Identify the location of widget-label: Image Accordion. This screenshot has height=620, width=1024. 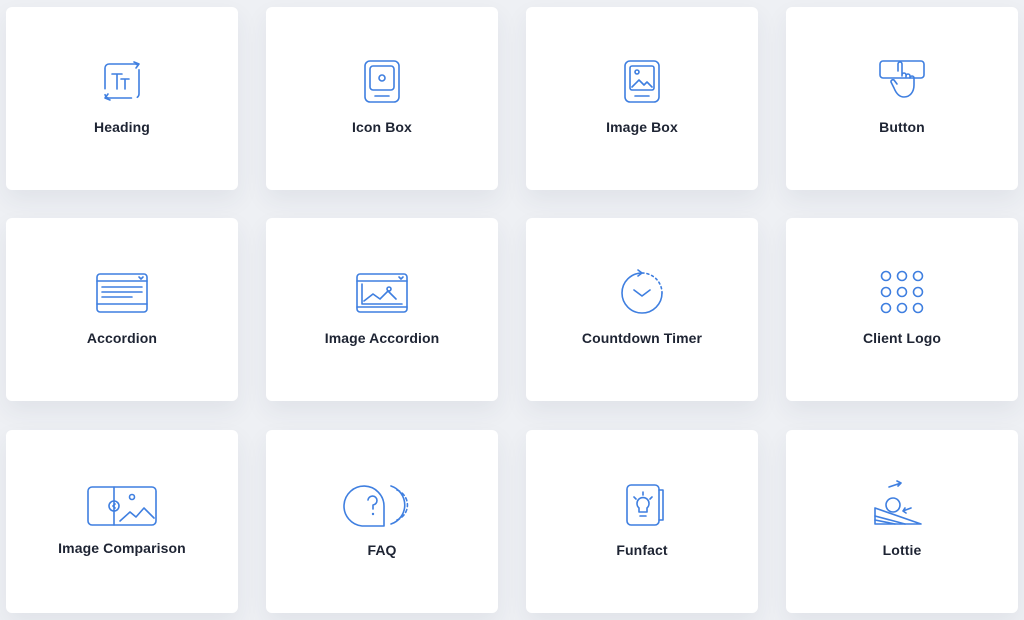
(382, 338).